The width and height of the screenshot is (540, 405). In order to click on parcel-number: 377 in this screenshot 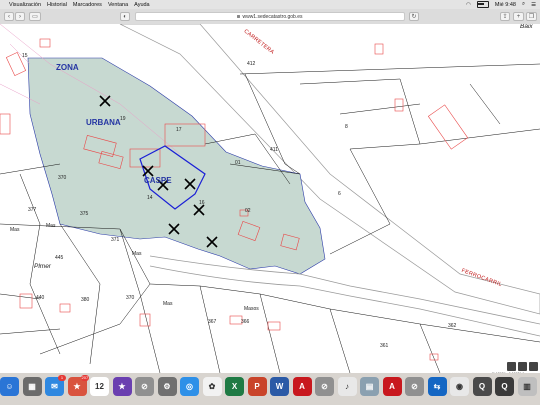, I will do `click(32, 210)`.